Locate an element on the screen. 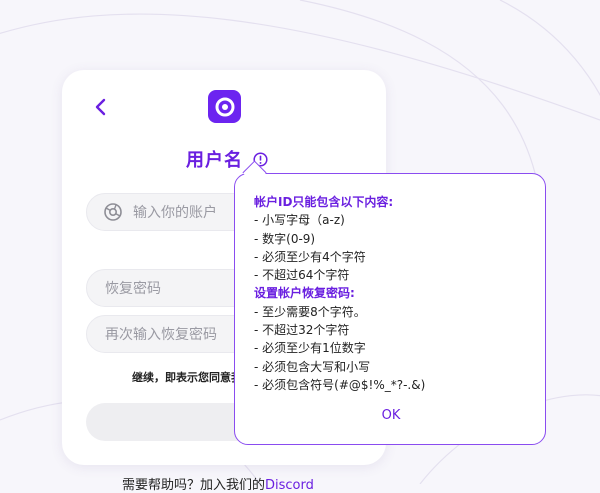 The width and height of the screenshot is (600, 493). account-rule: - 数字(0-9) is located at coordinates (285, 238).